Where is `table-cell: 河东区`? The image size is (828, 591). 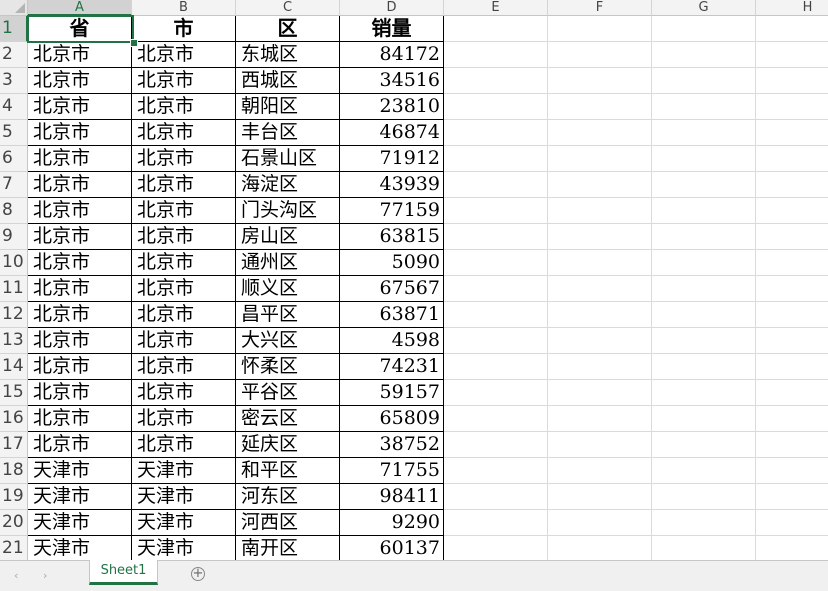
table-cell: 河东区 is located at coordinates (288, 497).